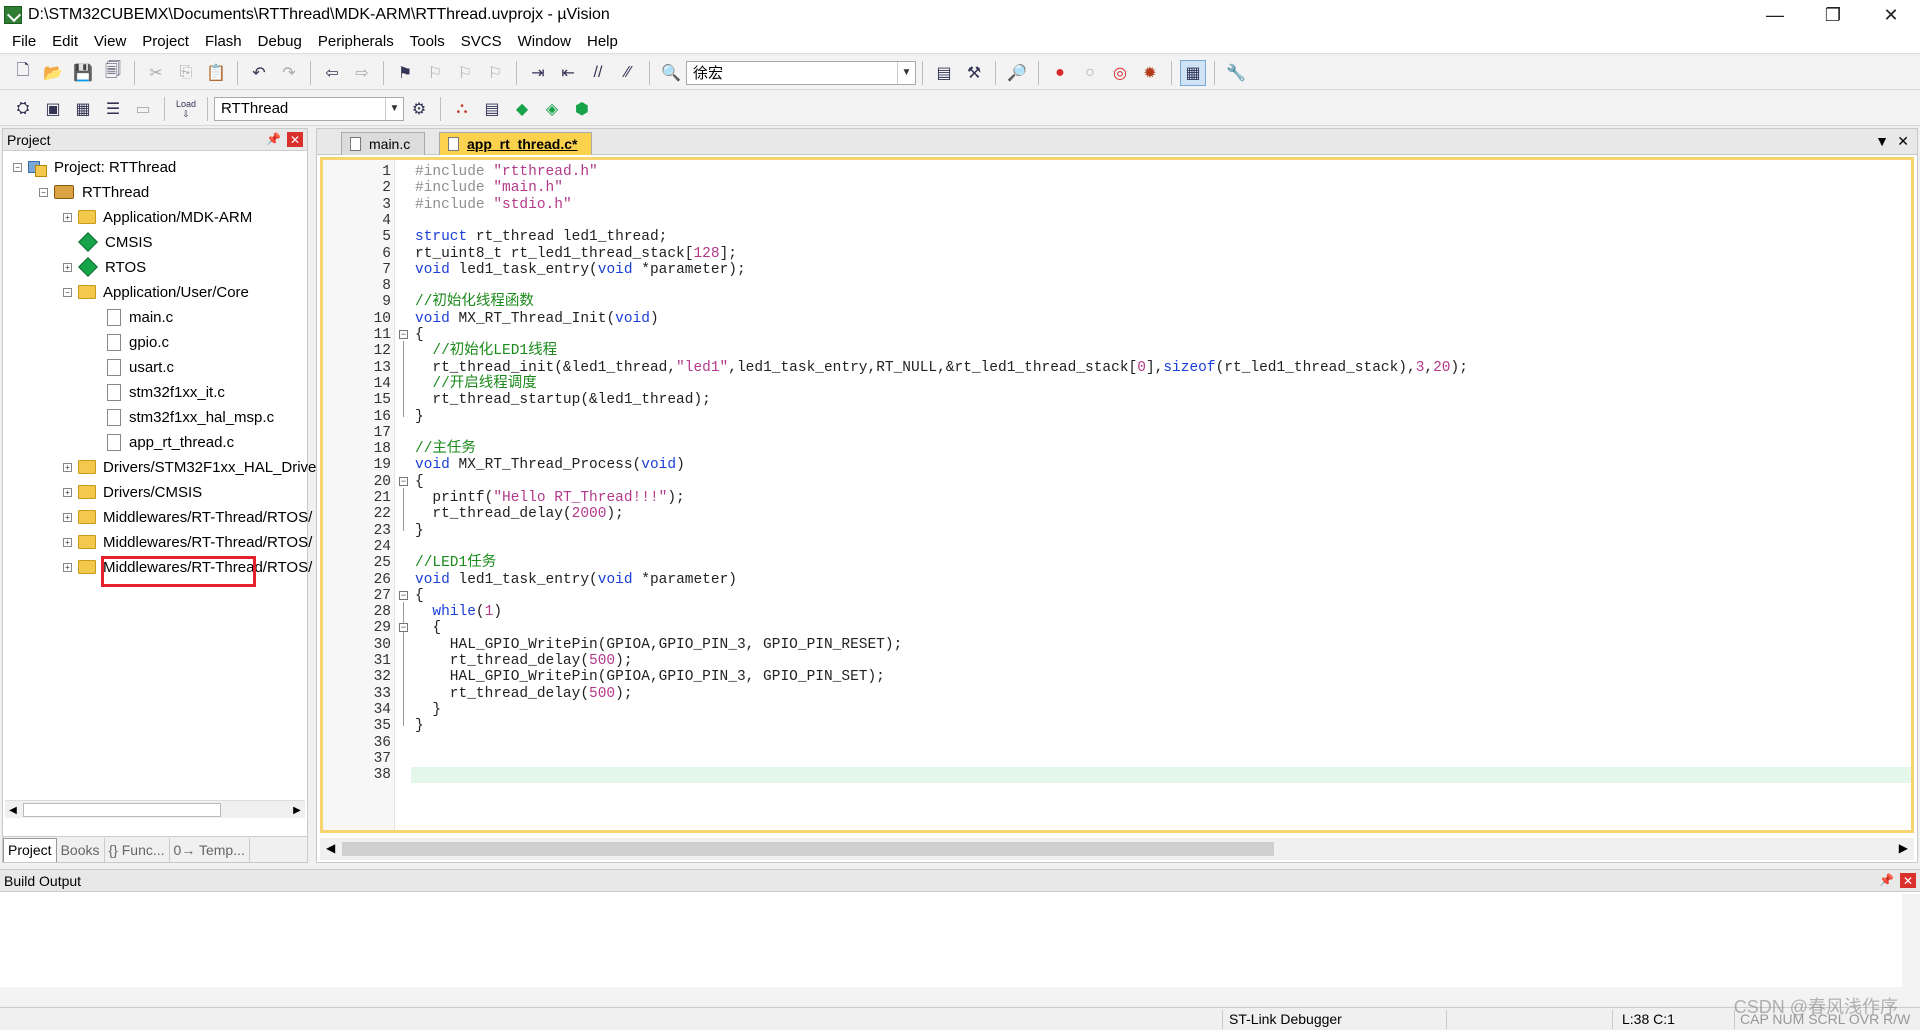 This screenshot has height=1030, width=1920. Describe the element at coordinates (493, 205) in the screenshot. I see `code-line: #include "stdio.h"` at that location.